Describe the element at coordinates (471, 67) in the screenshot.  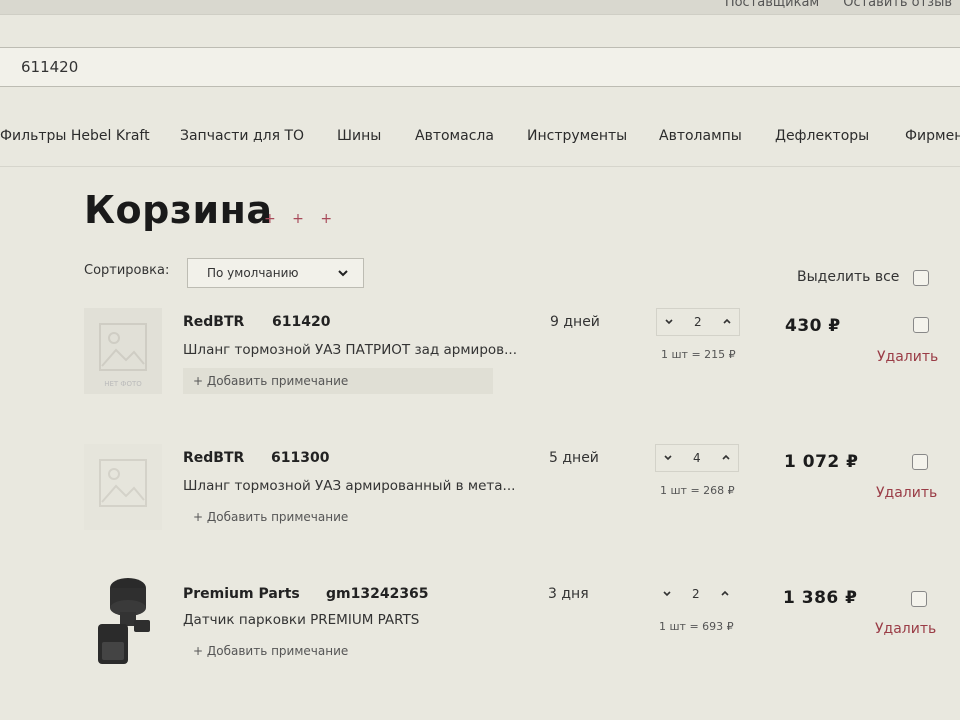
I see `search-input` at that location.